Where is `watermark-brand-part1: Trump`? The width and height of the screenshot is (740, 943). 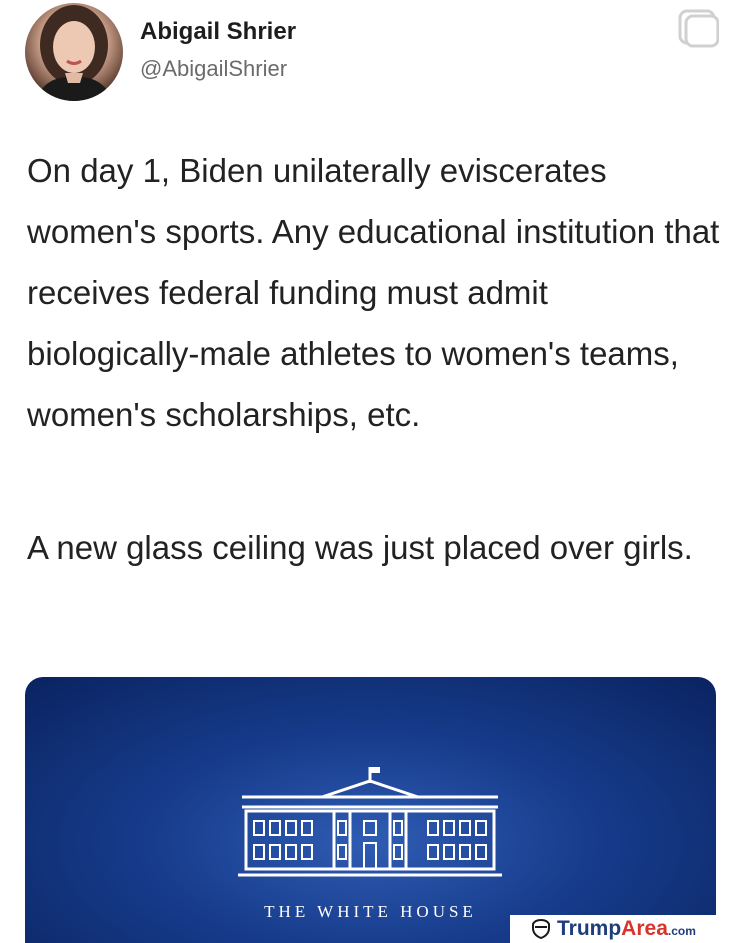 watermark-brand-part1: Trump is located at coordinates (589, 928).